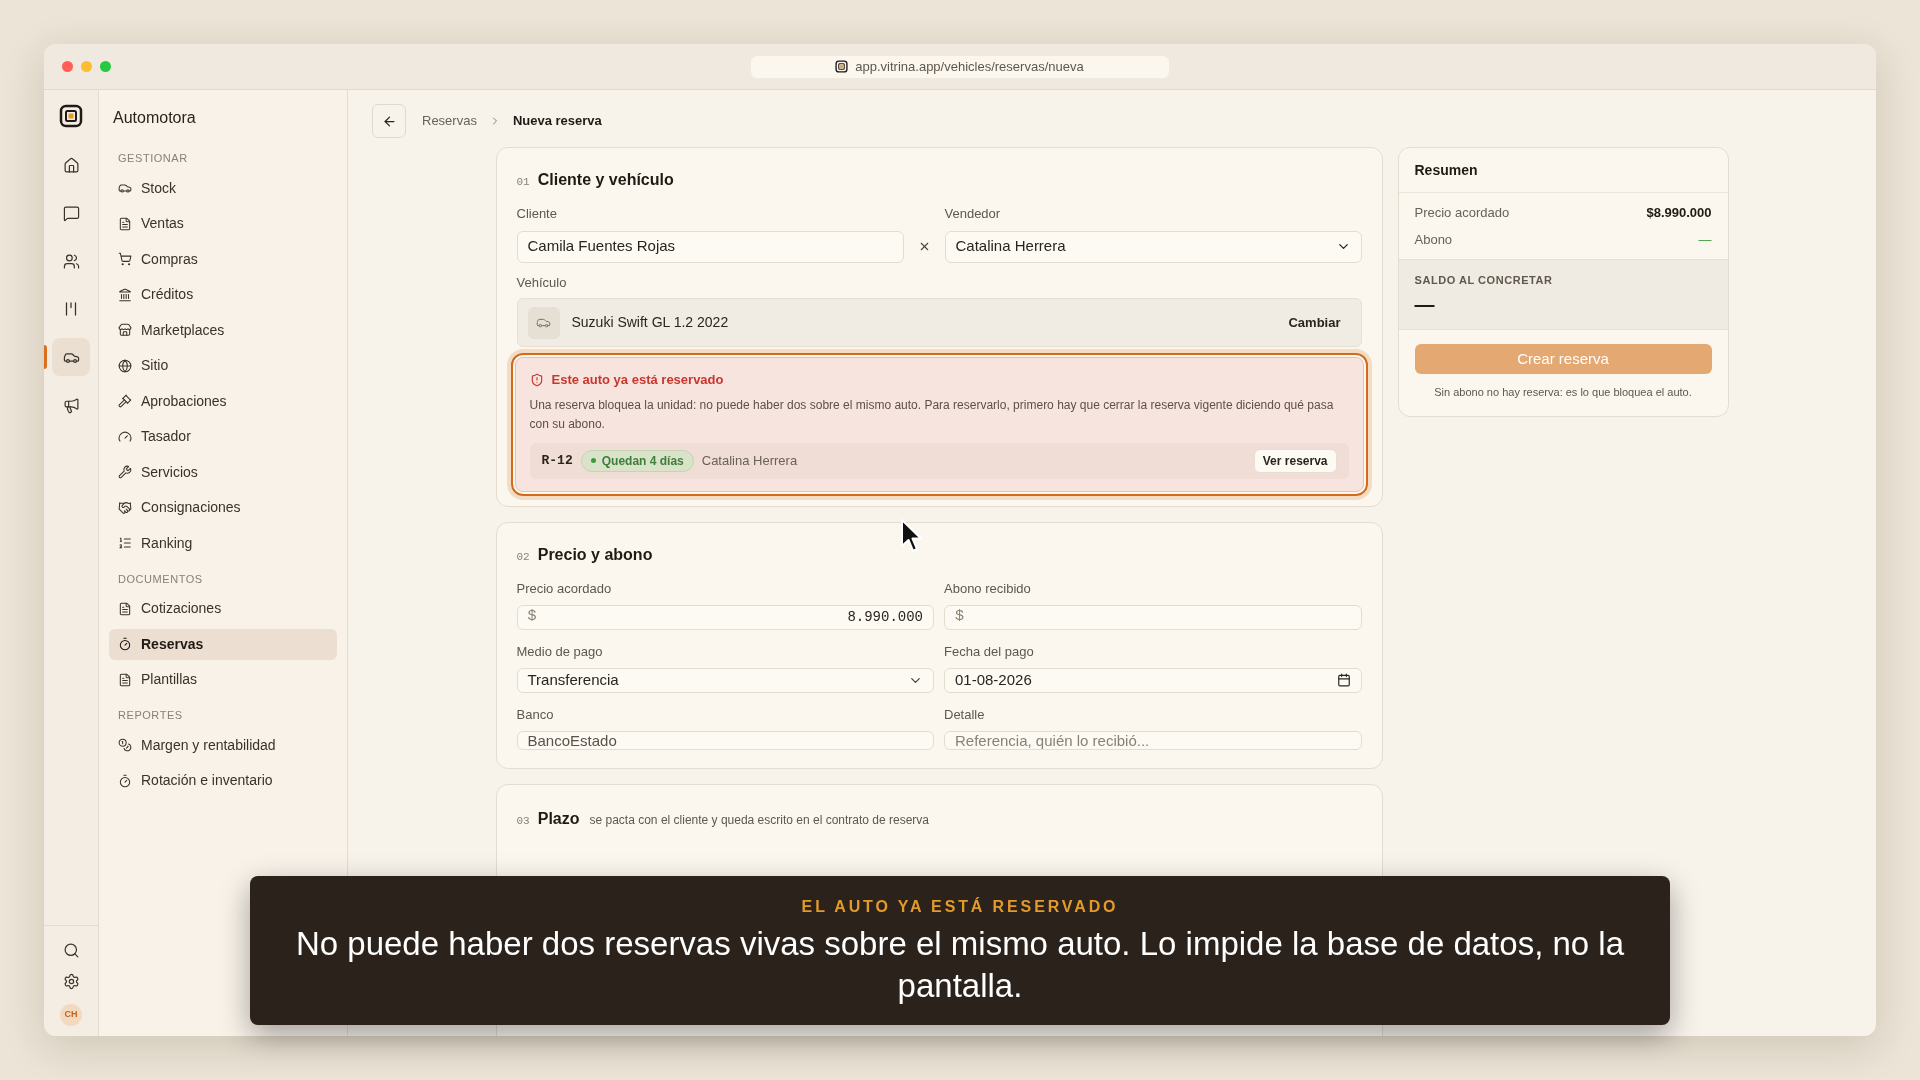  Describe the element at coordinates (960, 964) in the screenshot. I see `caption-text: No puede haber dos reservas vivas sobre el mismo auto. Lo impide la base de datos, no la pantalla.` at that location.